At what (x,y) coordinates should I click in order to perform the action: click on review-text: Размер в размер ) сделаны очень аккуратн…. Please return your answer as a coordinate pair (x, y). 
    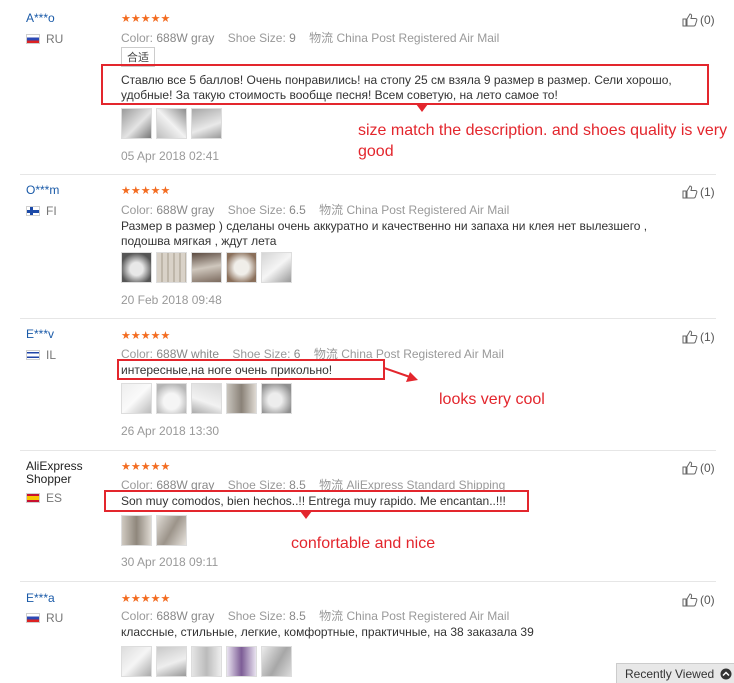
    Looking at the image, I should click on (384, 233).